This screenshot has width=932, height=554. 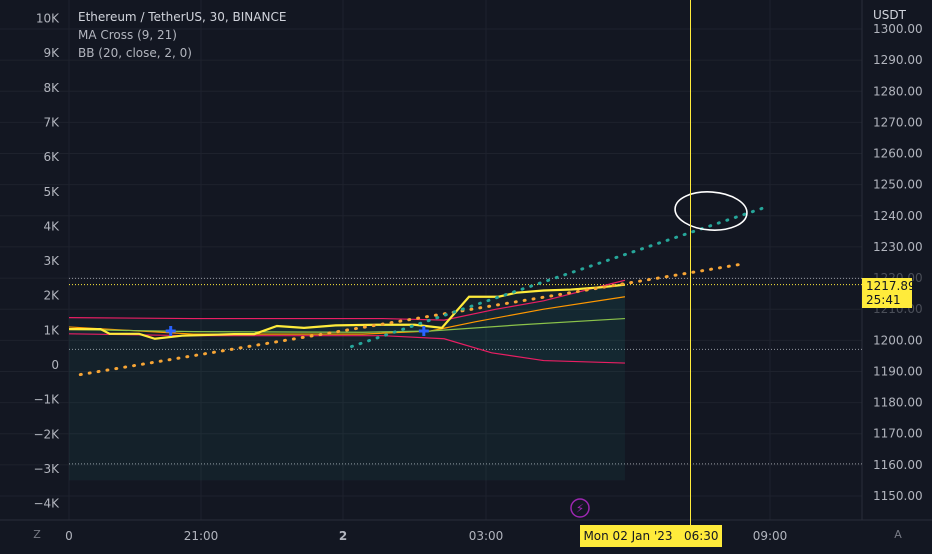 I want to click on auto-scale-button: A, so click(x=898, y=535).